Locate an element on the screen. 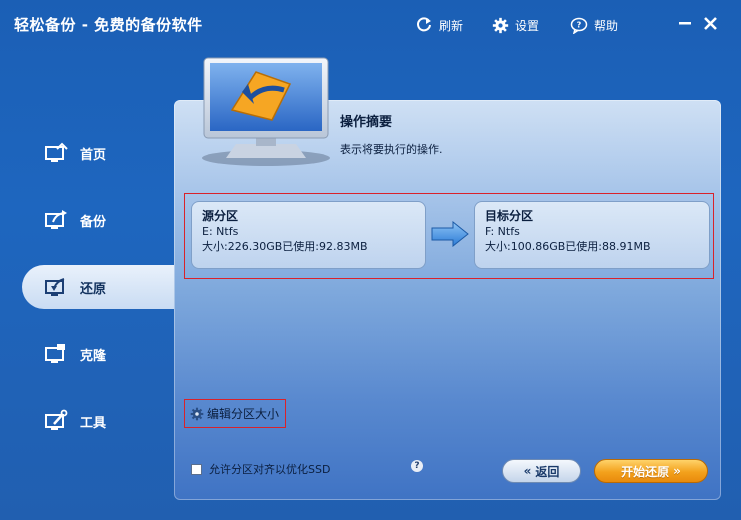  target-partition-box: 目标分区 F: Ntfs 大小:100.86GB已使用:88.91MB is located at coordinates (592, 235).